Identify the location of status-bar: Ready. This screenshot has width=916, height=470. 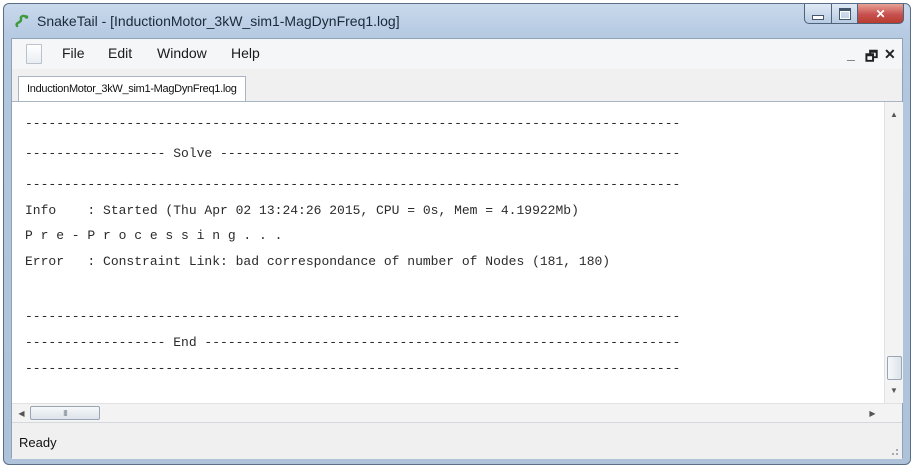
(457, 440).